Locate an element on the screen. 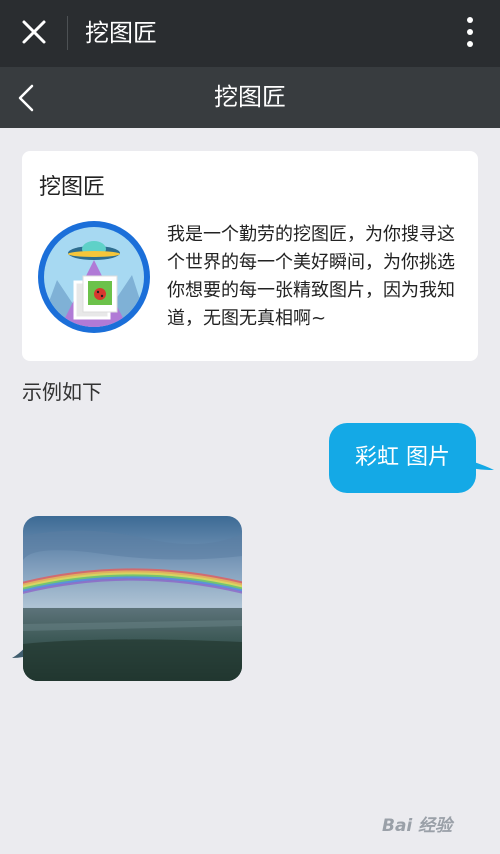 The width and height of the screenshot is (500, 854). window-titlebar: 挖图匠 is located at coordinates (250, 33).